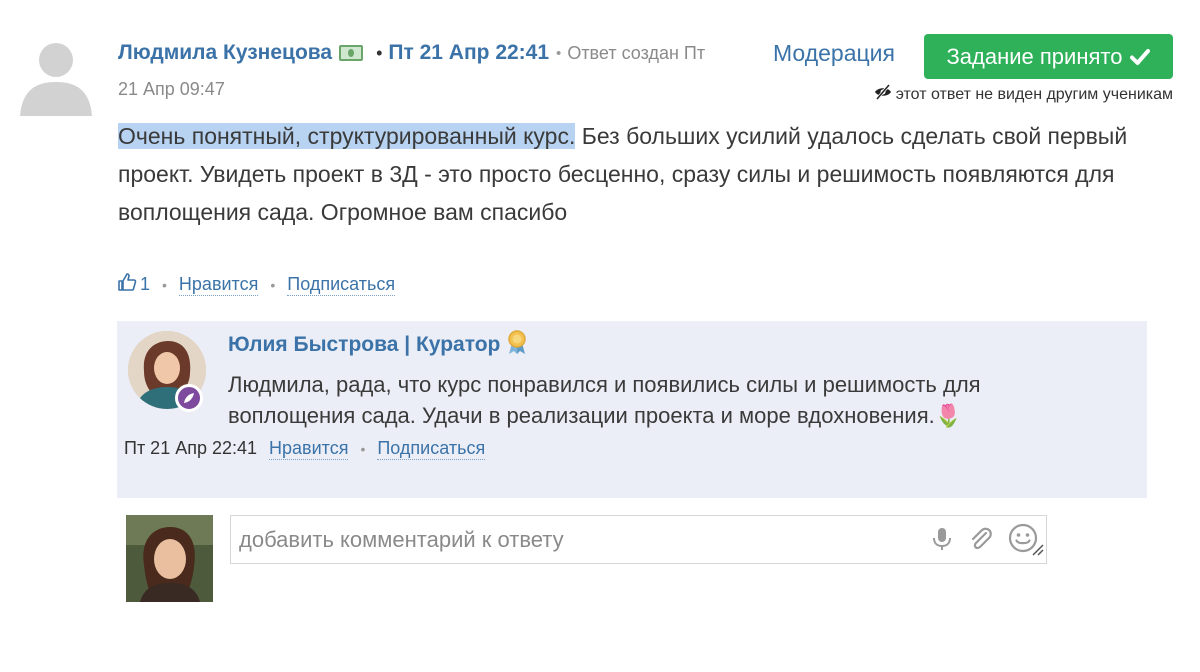 This screenshot has width=1200, height=672. I want to click on subscribe-link: Подписаться, so click(341, 284).